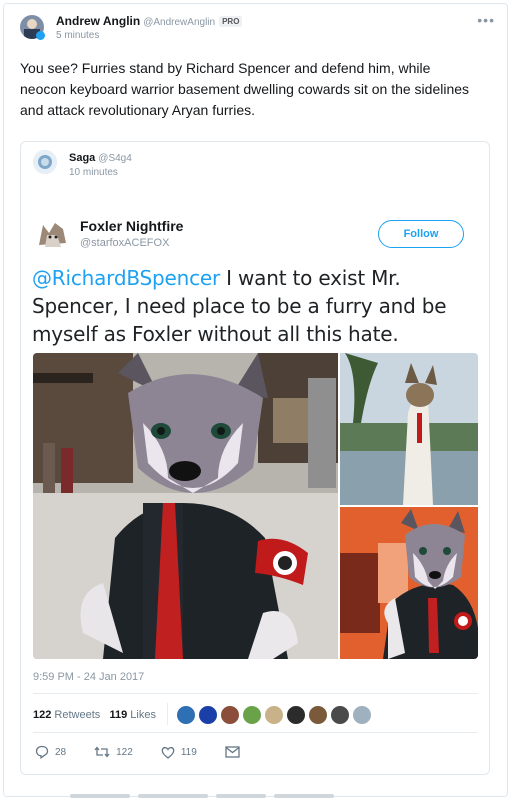  I want to click on heart-icon, so click(168, 752).